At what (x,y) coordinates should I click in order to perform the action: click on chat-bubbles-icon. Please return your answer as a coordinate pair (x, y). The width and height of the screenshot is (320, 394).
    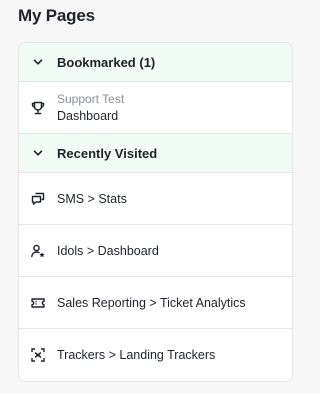
    Looking at the image, I should click on (38, 199).